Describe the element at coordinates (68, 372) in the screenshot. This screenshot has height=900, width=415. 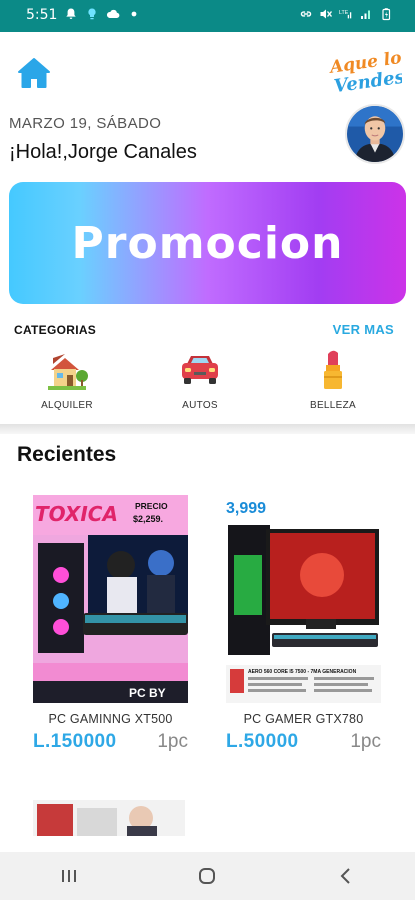
I see `house-icon` at that location.